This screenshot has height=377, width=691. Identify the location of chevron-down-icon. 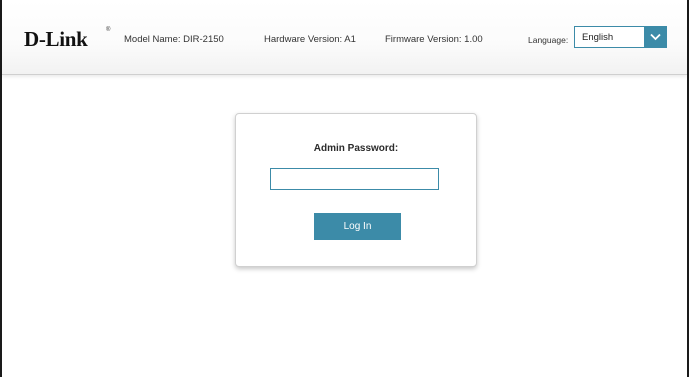
(655, 37).